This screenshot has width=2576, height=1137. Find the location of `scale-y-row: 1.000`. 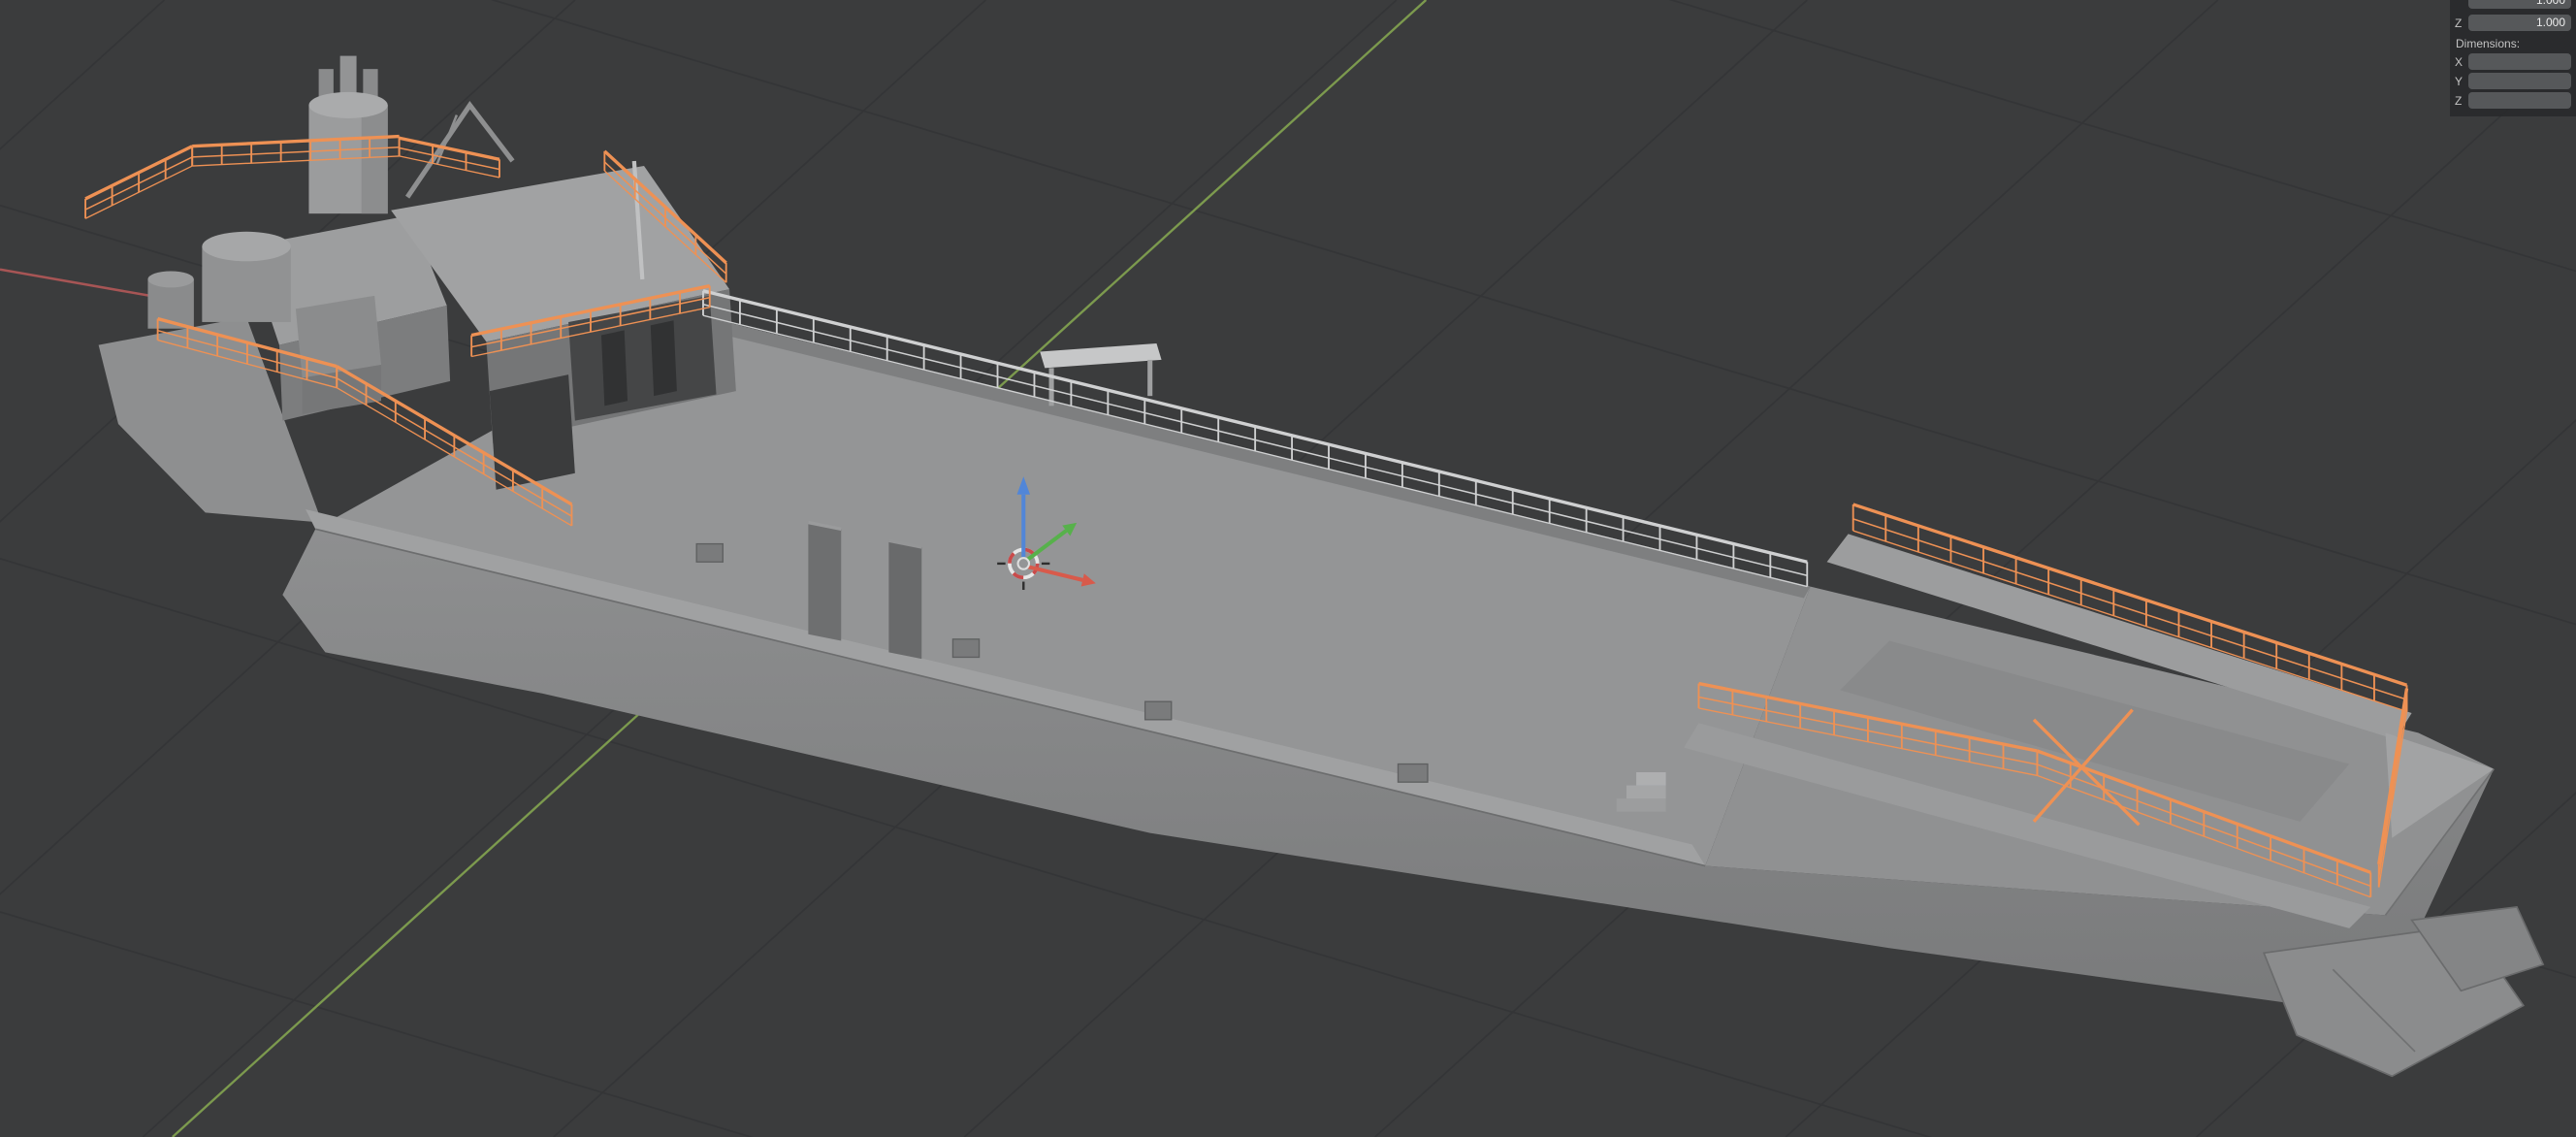

scale-y-row: 1.000 is located at coordinates (2513, 6).